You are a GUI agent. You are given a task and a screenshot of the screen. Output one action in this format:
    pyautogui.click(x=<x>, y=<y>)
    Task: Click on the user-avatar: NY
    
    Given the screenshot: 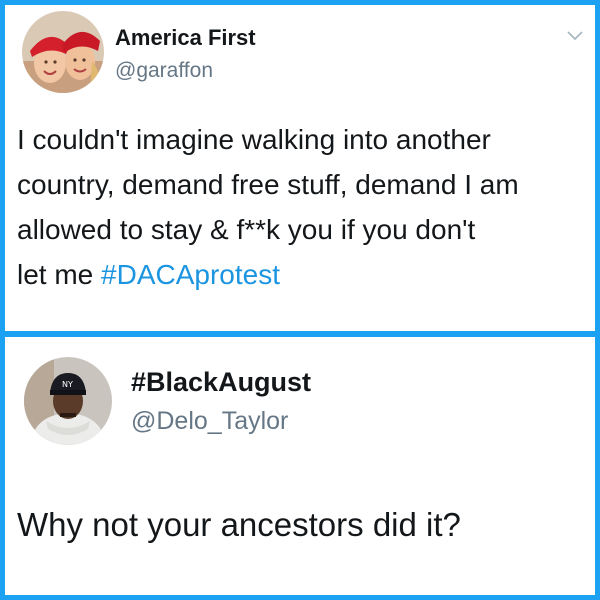 What is the action you would take?
    pyautogui.click(x=68, y=401)
    